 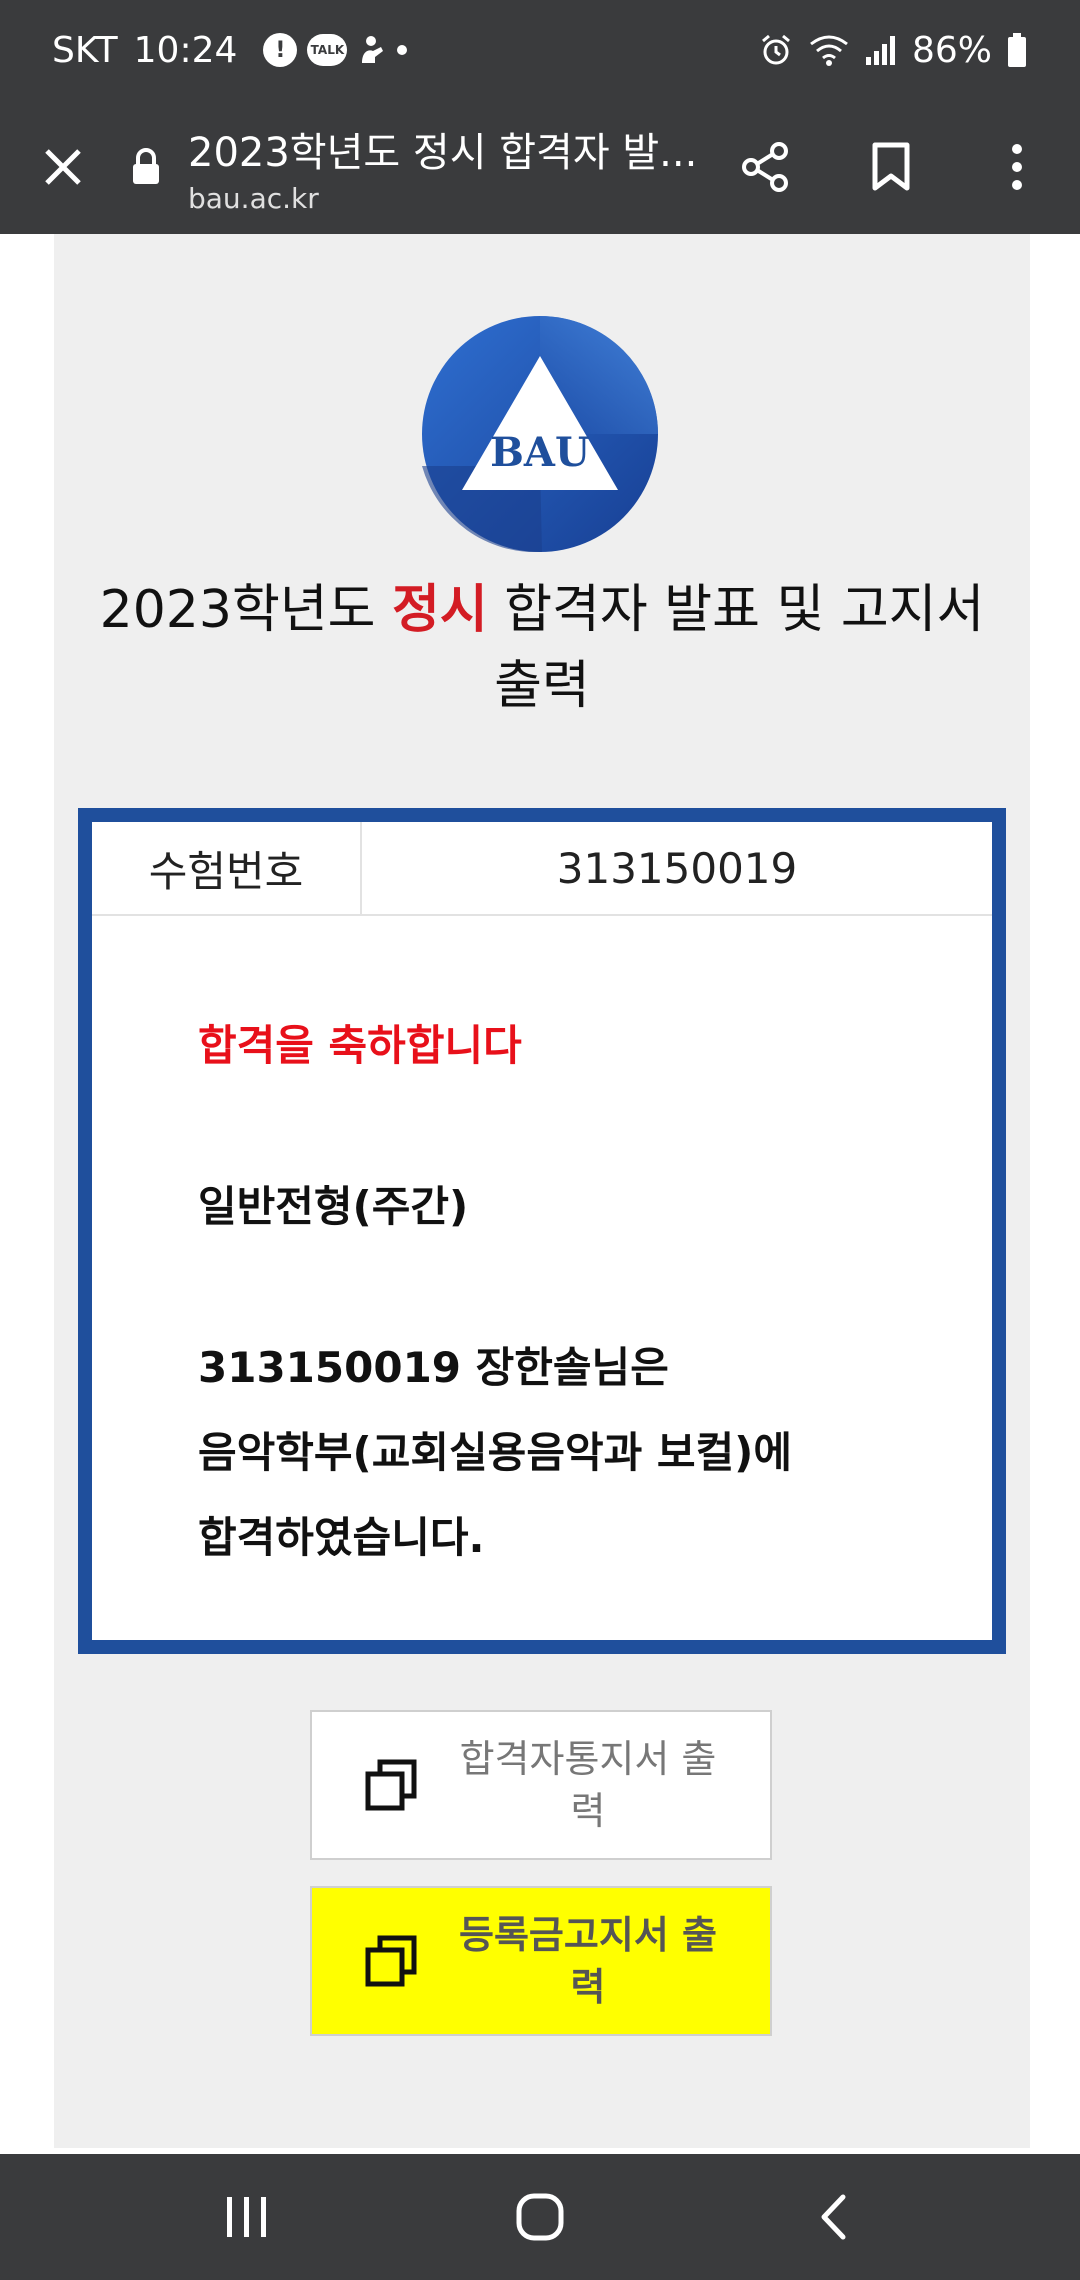 What do you see at coordinates (542, 648) in the screenshot?
I see `page-heading: 2023학년도 정시 합격자 발표 및 고지서 출력` at bounding box center [542, 648].